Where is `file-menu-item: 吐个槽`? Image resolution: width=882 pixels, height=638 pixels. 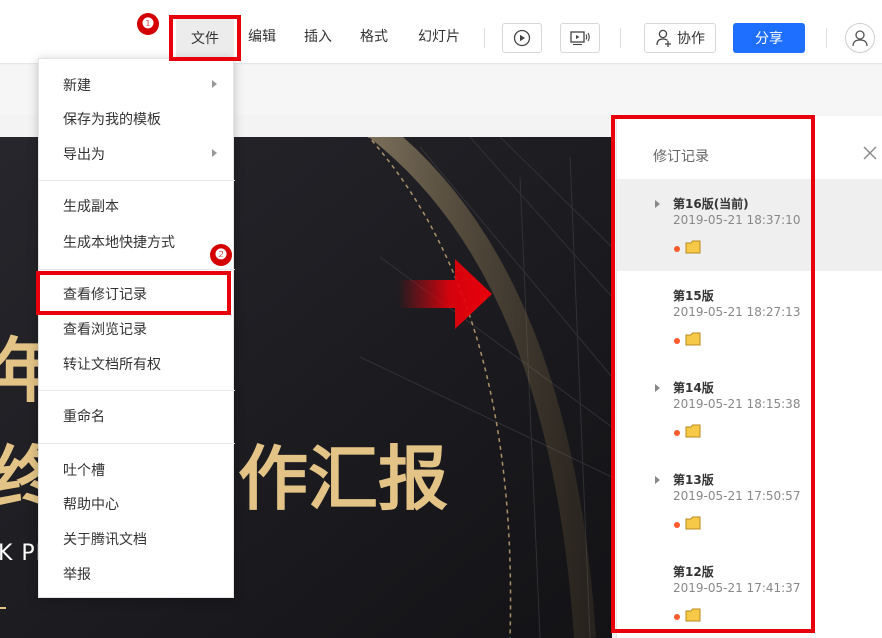
file-menu-item: 吐个槽 is located at coordinates (137, 470).